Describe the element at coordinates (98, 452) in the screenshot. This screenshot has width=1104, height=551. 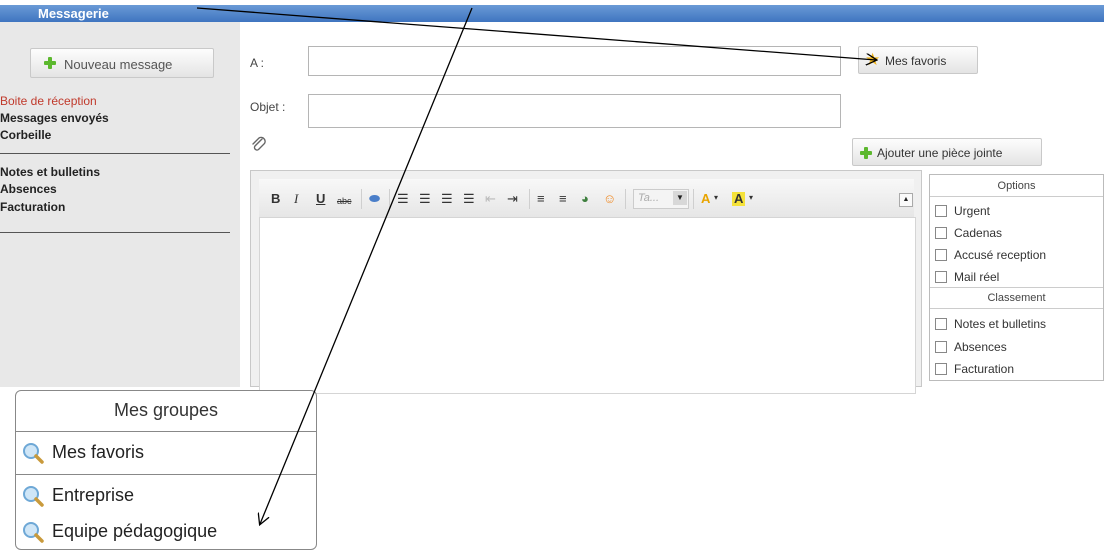
I see `group-item-label: Mes favoris` at that location.